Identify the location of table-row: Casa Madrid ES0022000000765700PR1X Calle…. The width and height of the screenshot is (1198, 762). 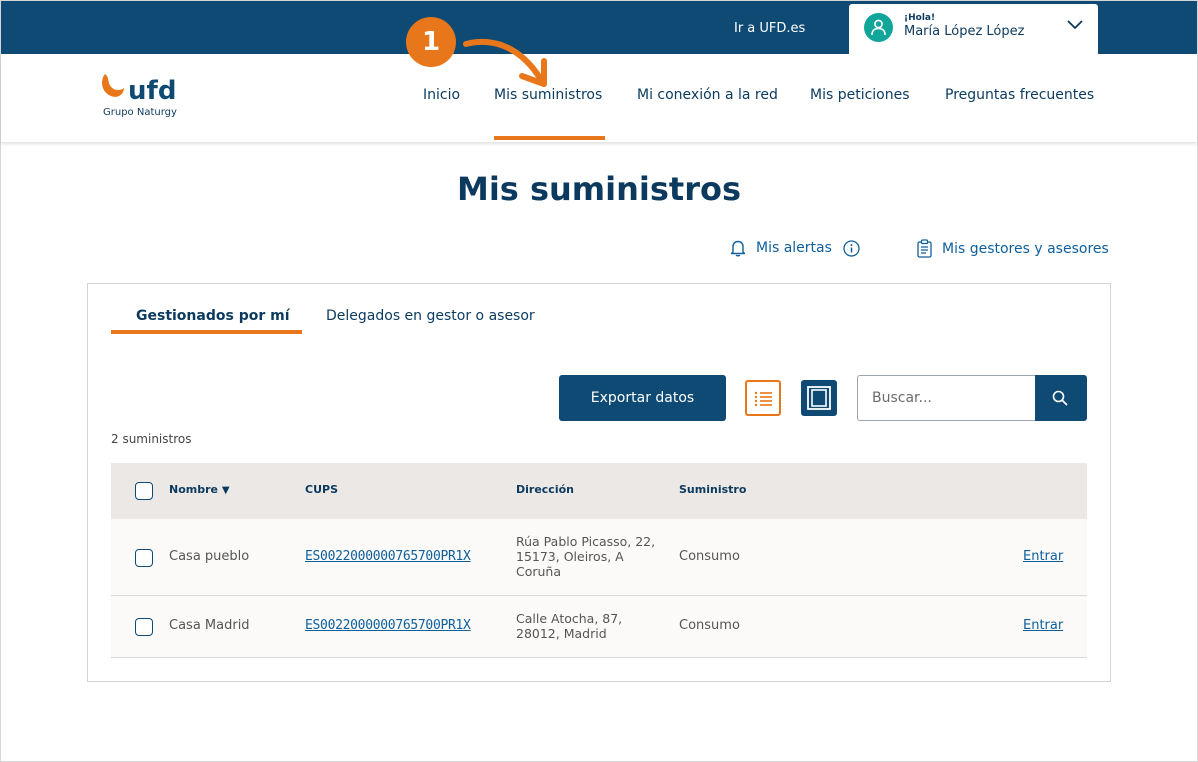
(599, 627).